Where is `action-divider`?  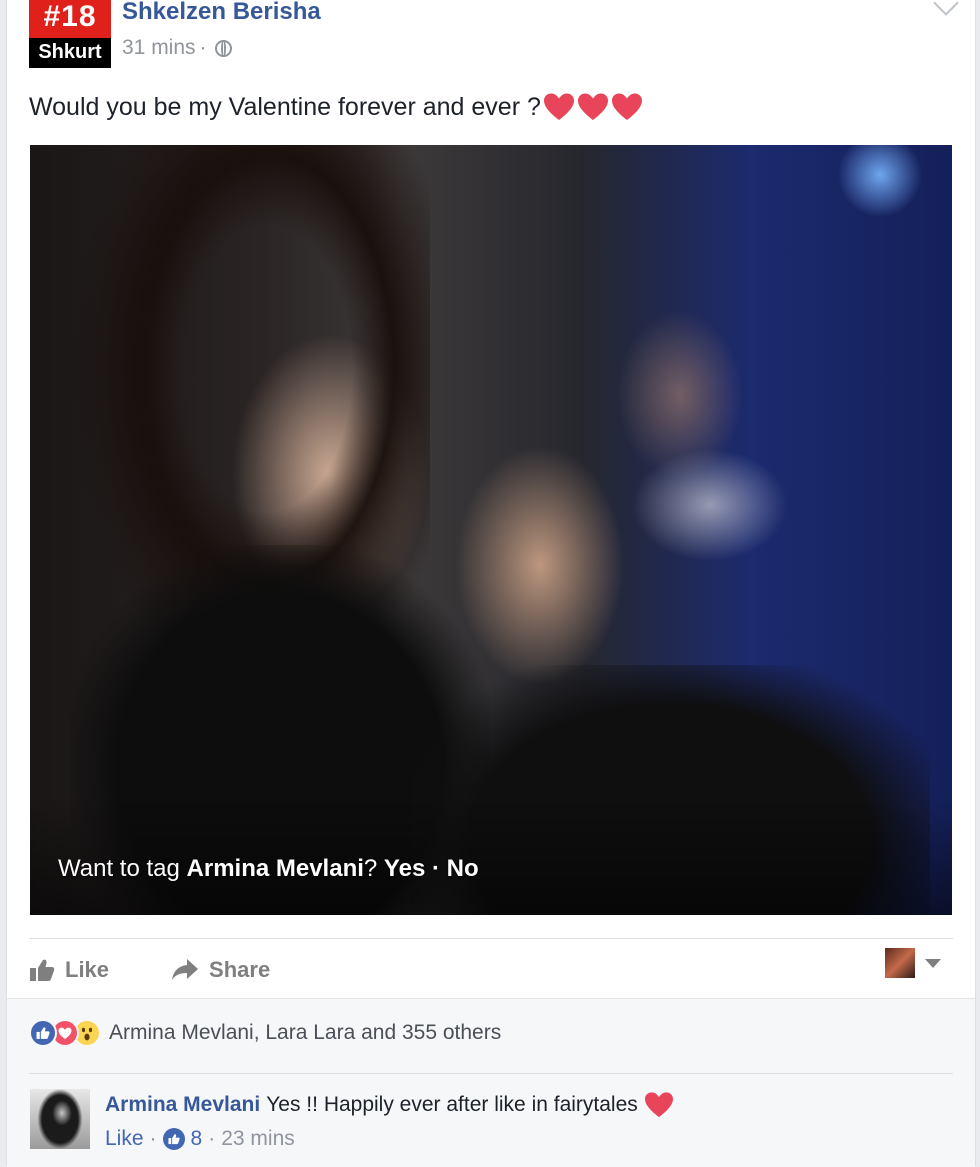
action-divider is located at coordinates (491, 938).